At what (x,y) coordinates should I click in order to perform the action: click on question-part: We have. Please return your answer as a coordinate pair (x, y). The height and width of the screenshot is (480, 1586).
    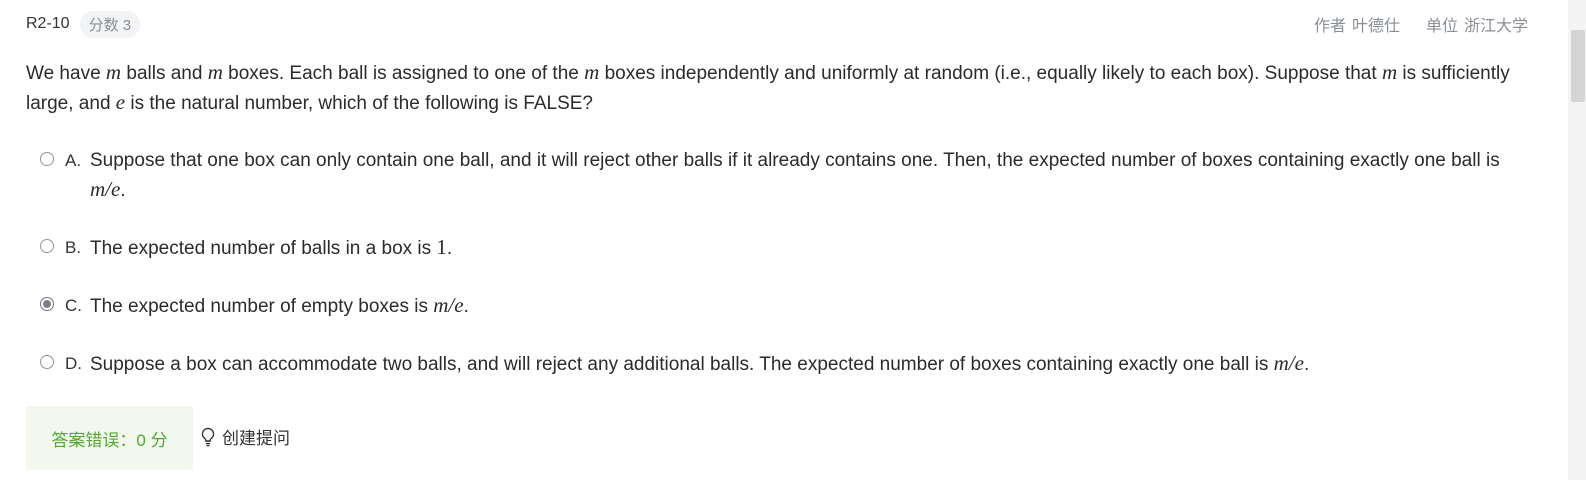
    Looking at the image, I should click on (66, 73).